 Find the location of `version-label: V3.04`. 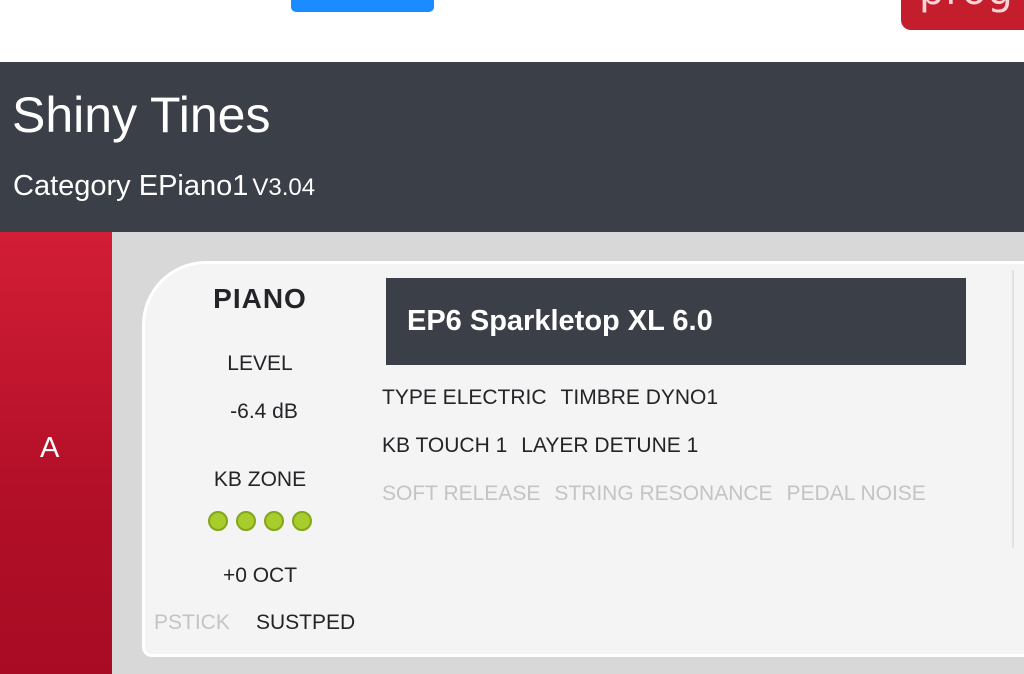

version-label: V3.04 is located at coordinates (284, 187).